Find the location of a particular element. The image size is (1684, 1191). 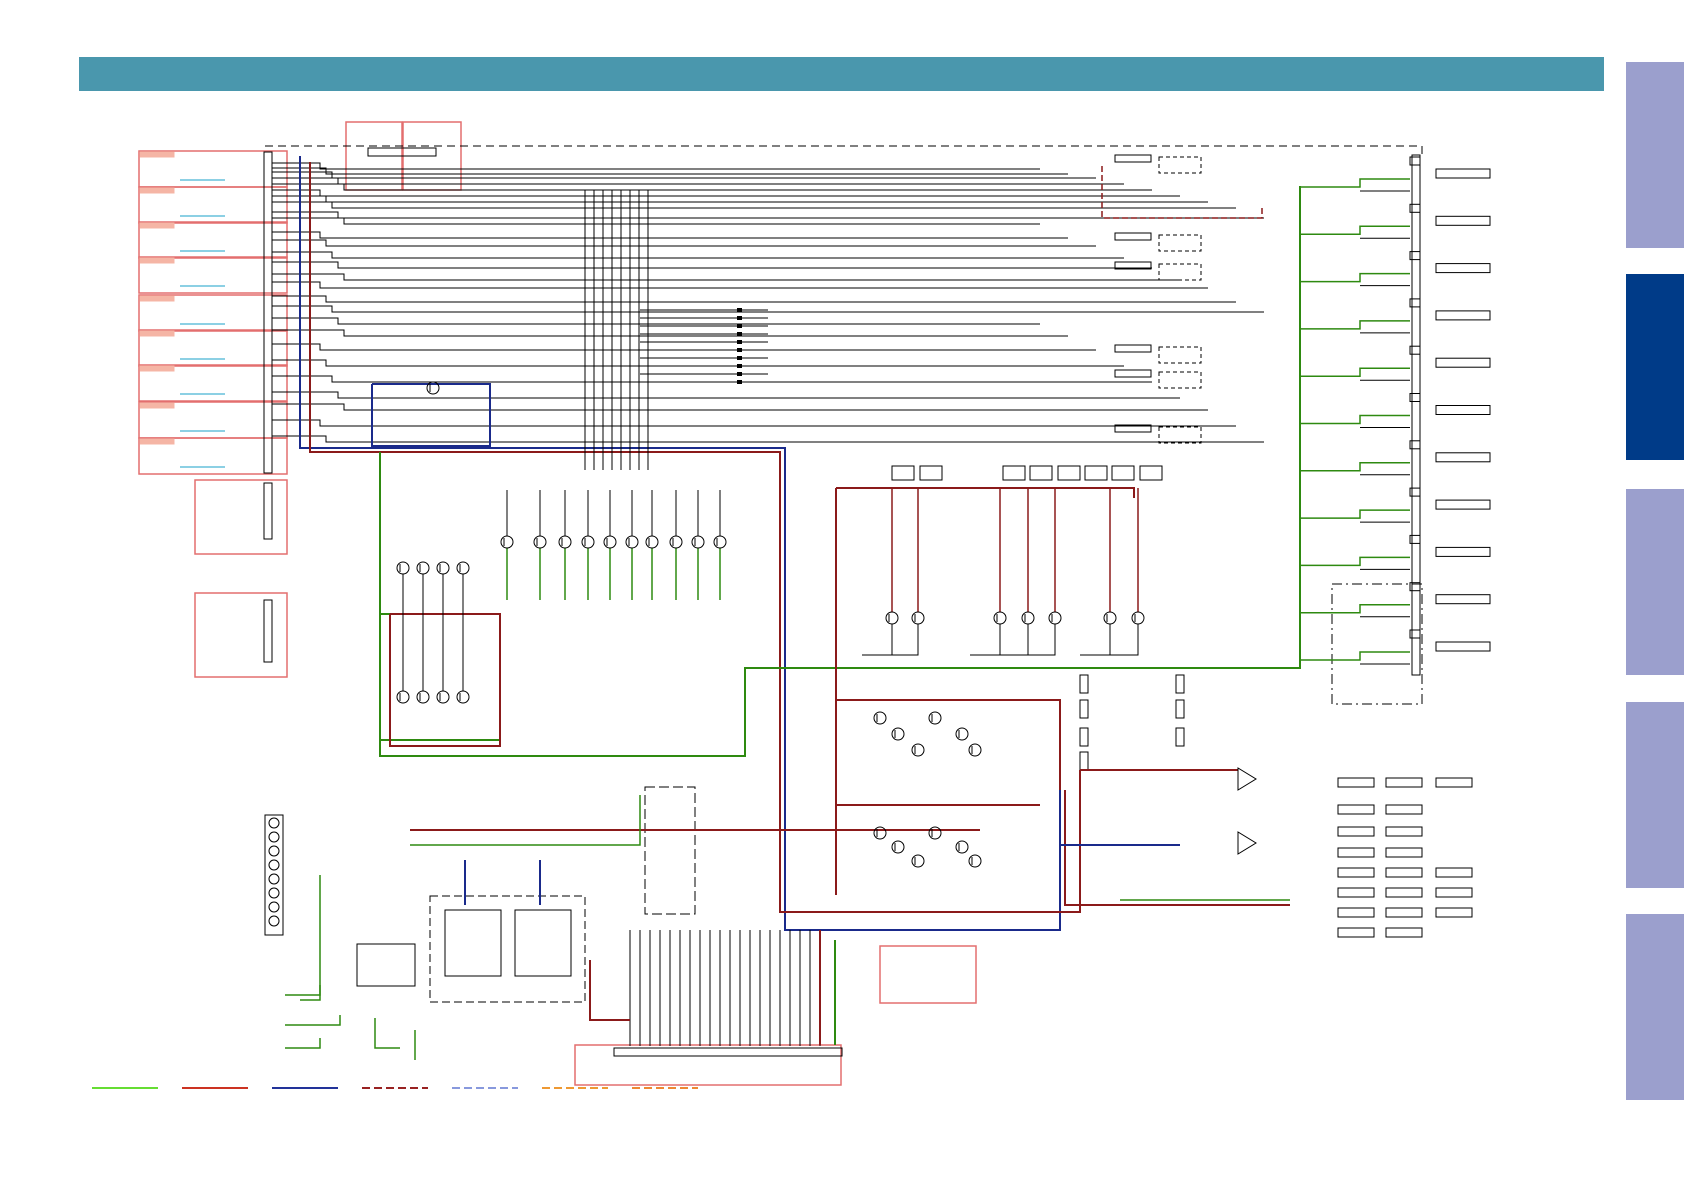

power-rail-positive is located at coordinates (985, 492).